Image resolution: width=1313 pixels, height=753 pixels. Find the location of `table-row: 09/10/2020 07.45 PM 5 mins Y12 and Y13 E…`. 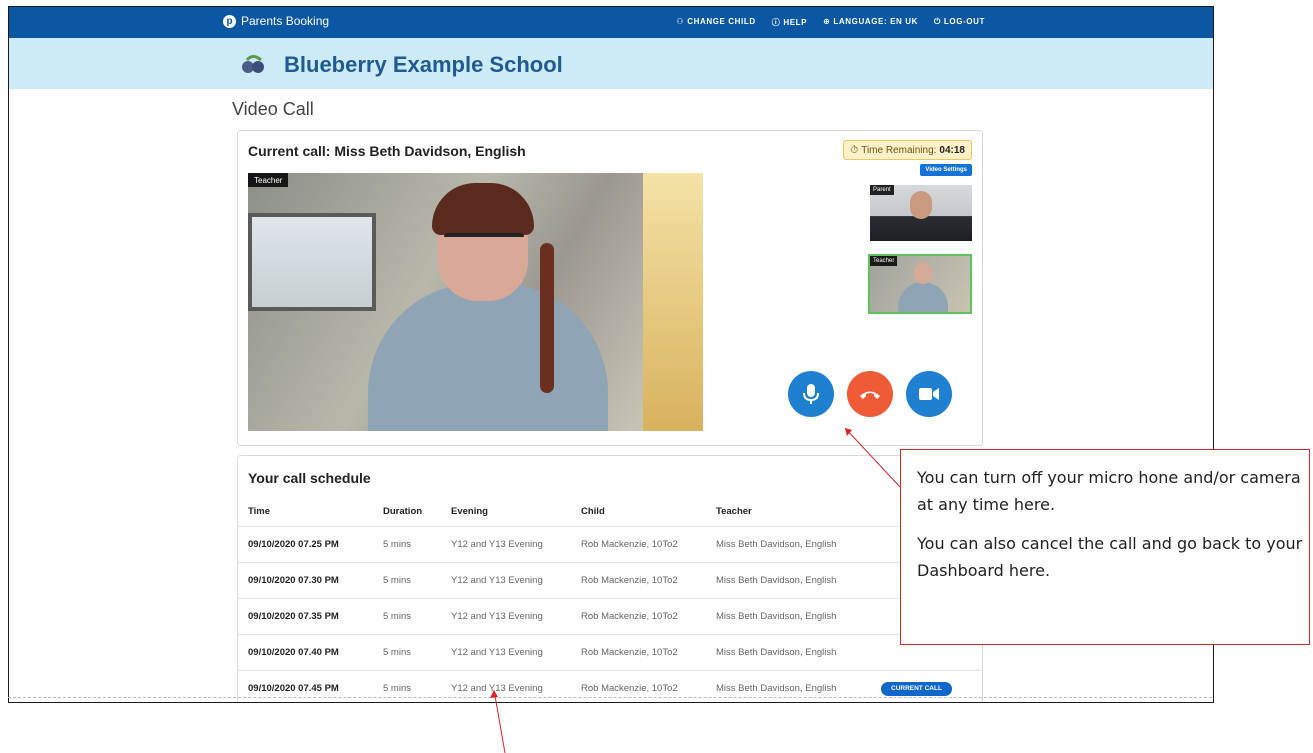

table-row: 09/10/2020 07.45 PM 5 mins Y12 and Y13 E… is located at coordinates (610, 686).